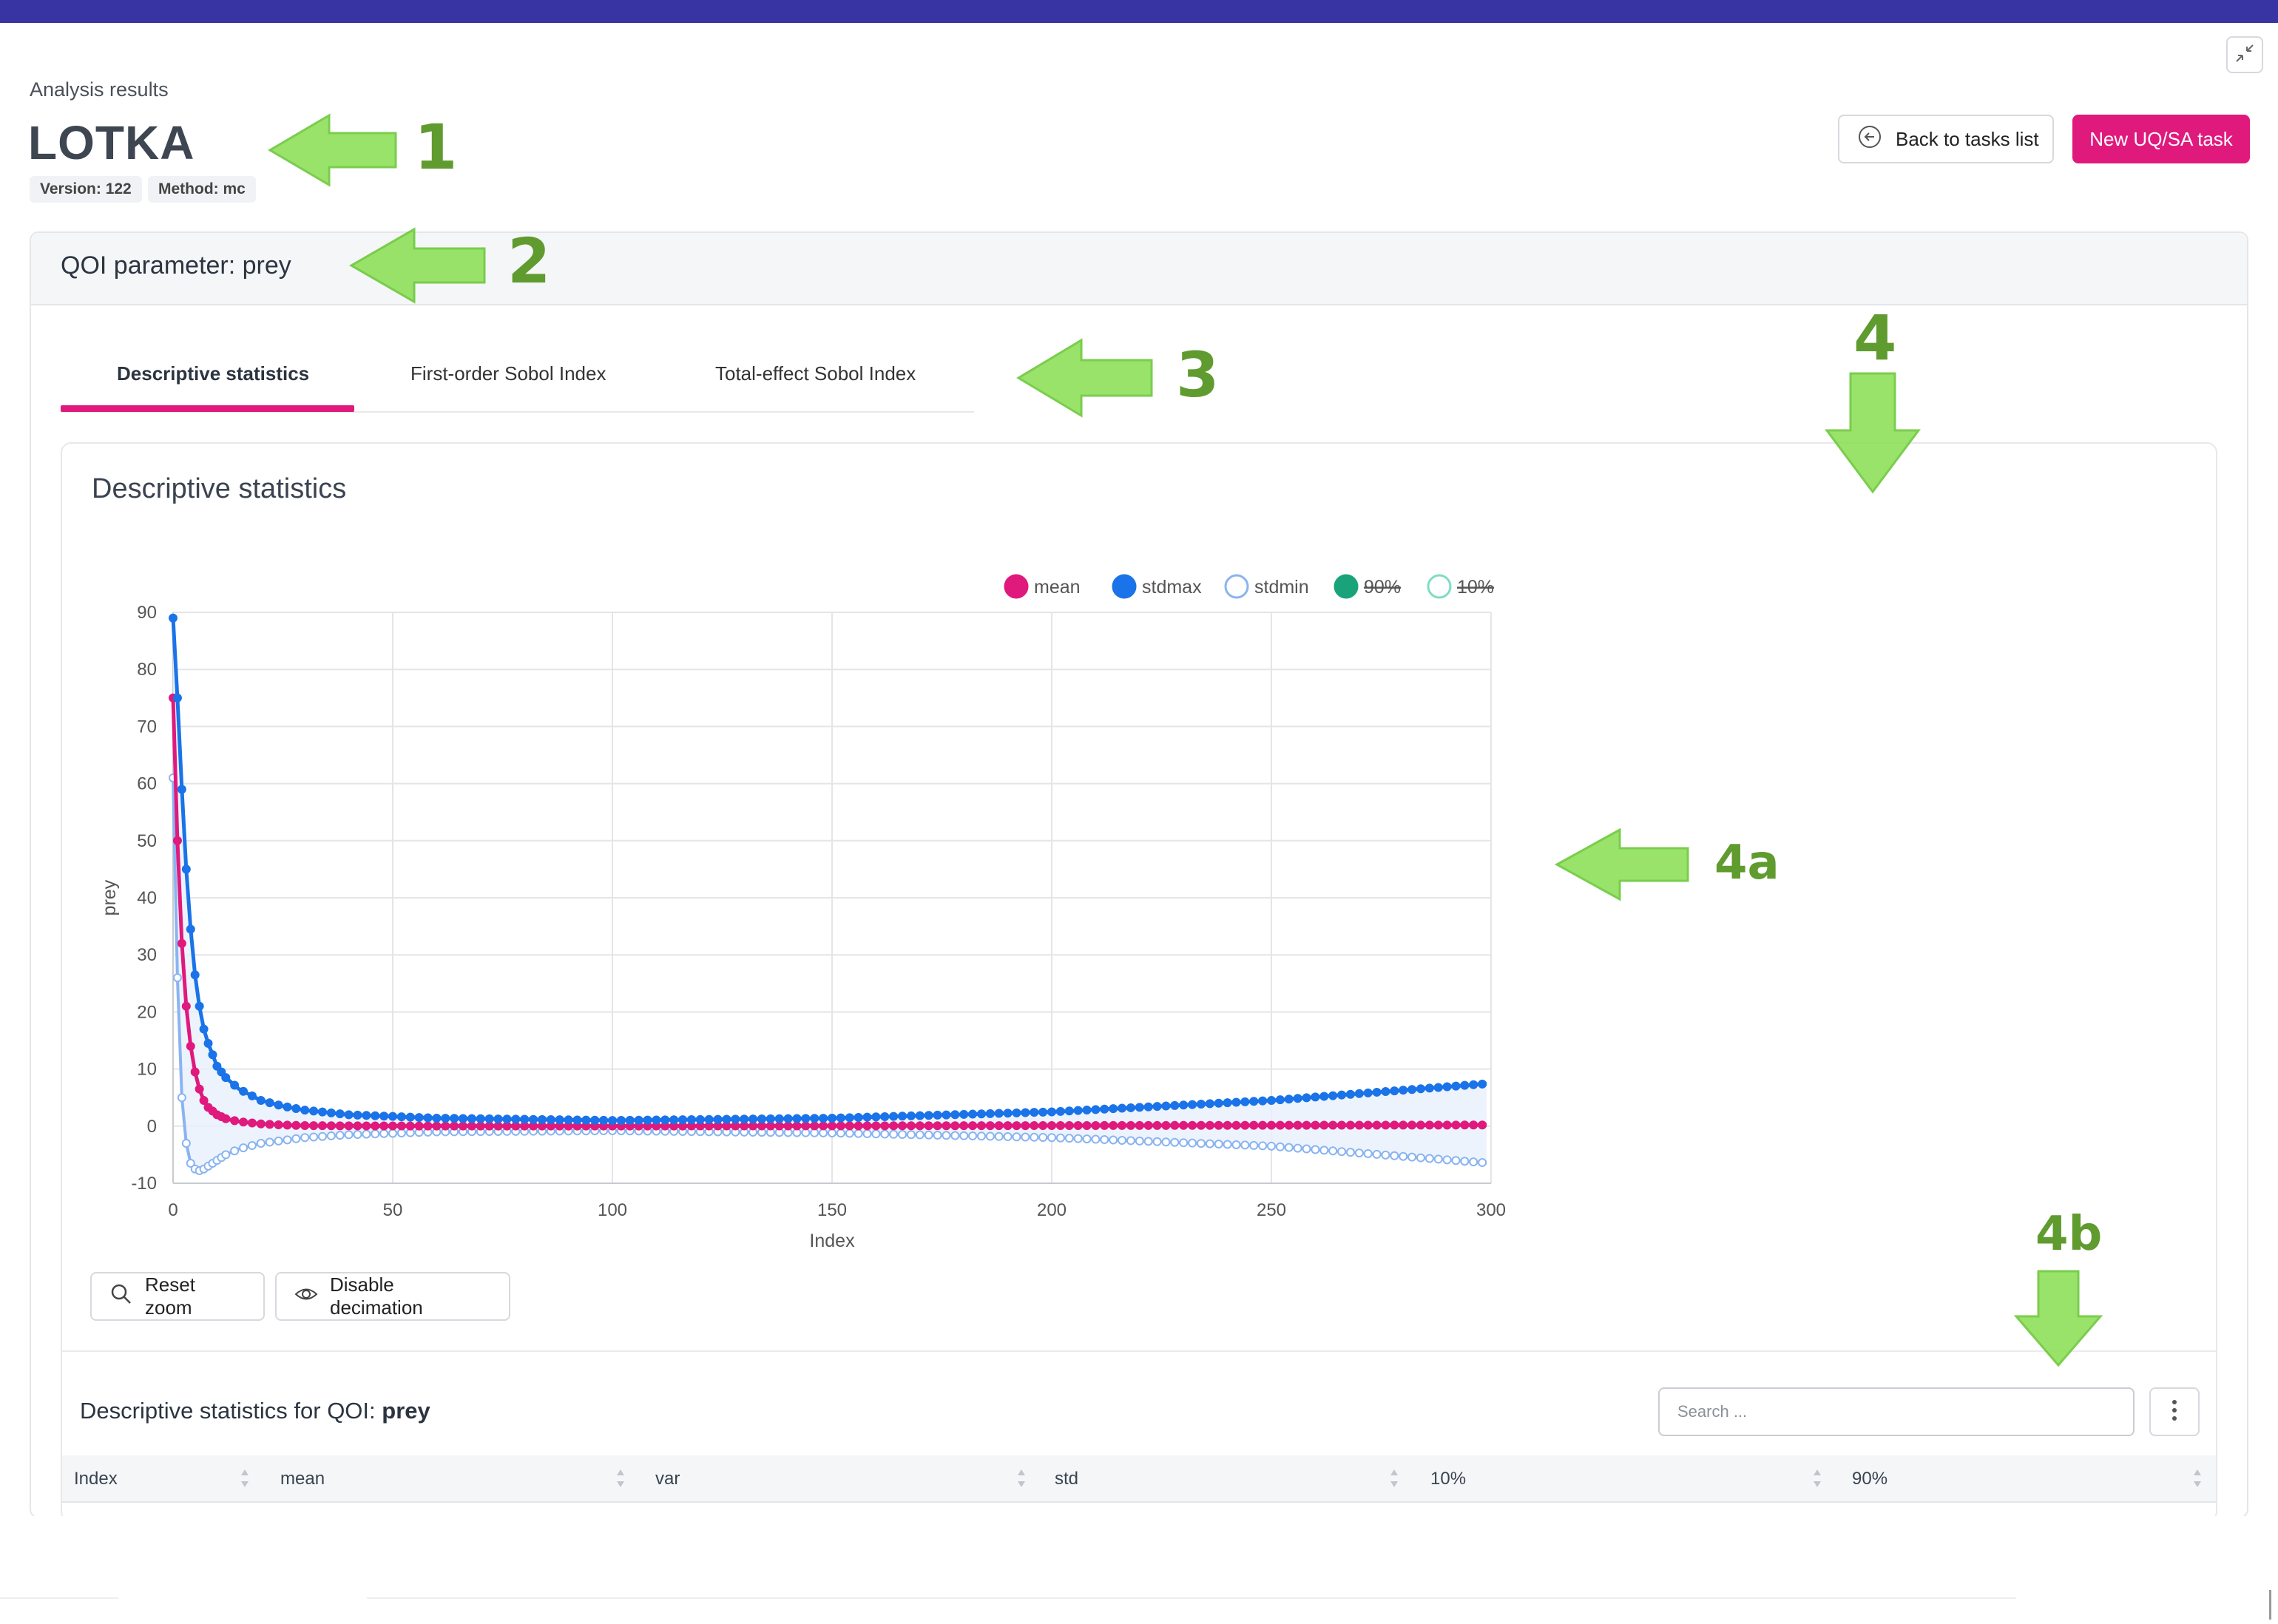  Describe the element at coordinates (2270, 1605) in the screenshot. I see `scrollbar` at that location.